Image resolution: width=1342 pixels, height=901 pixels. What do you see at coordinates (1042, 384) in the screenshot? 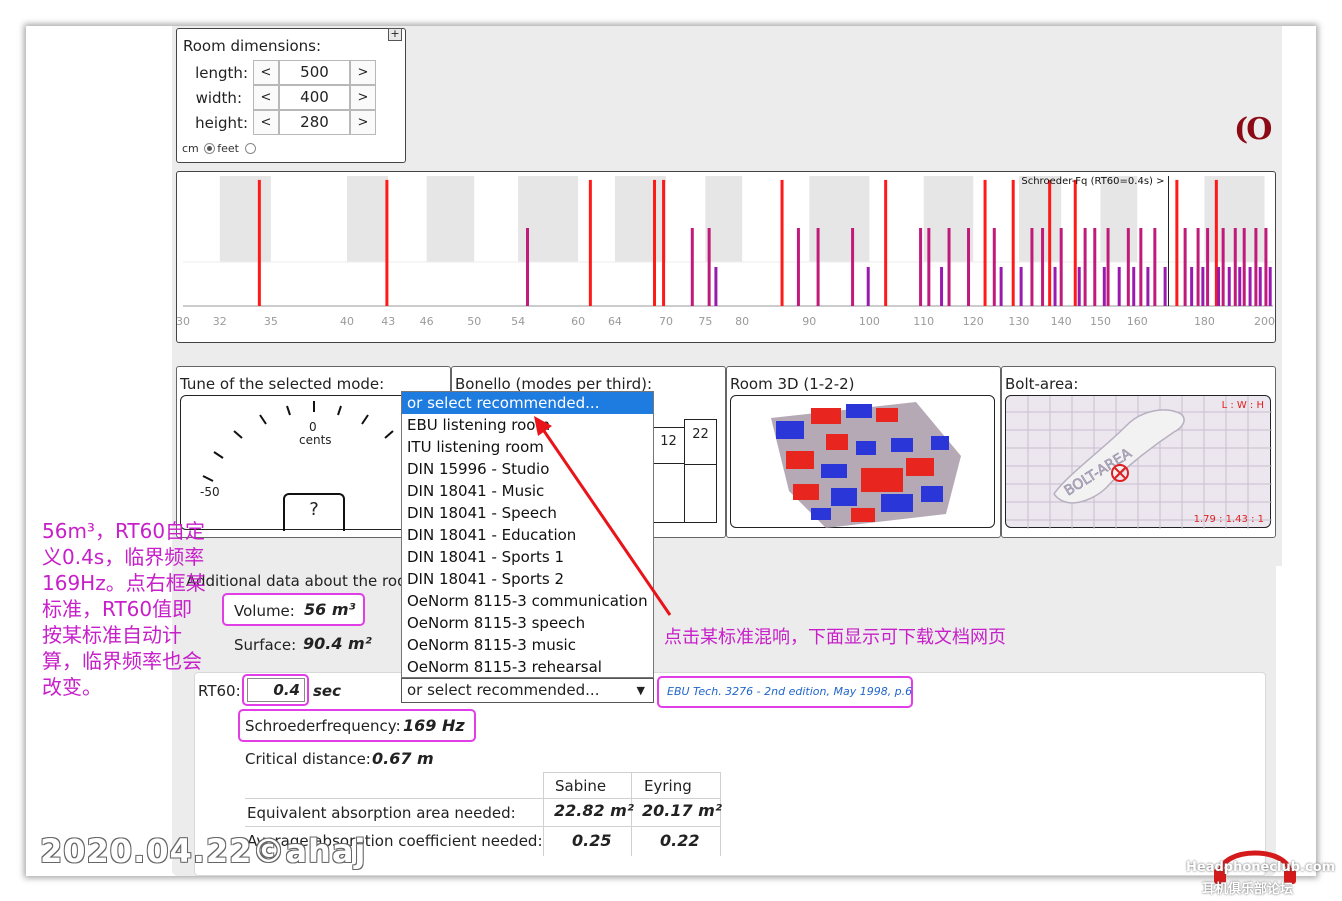
I see `bolt-title: Bolt-area:` at bounding box center [1042, 384].